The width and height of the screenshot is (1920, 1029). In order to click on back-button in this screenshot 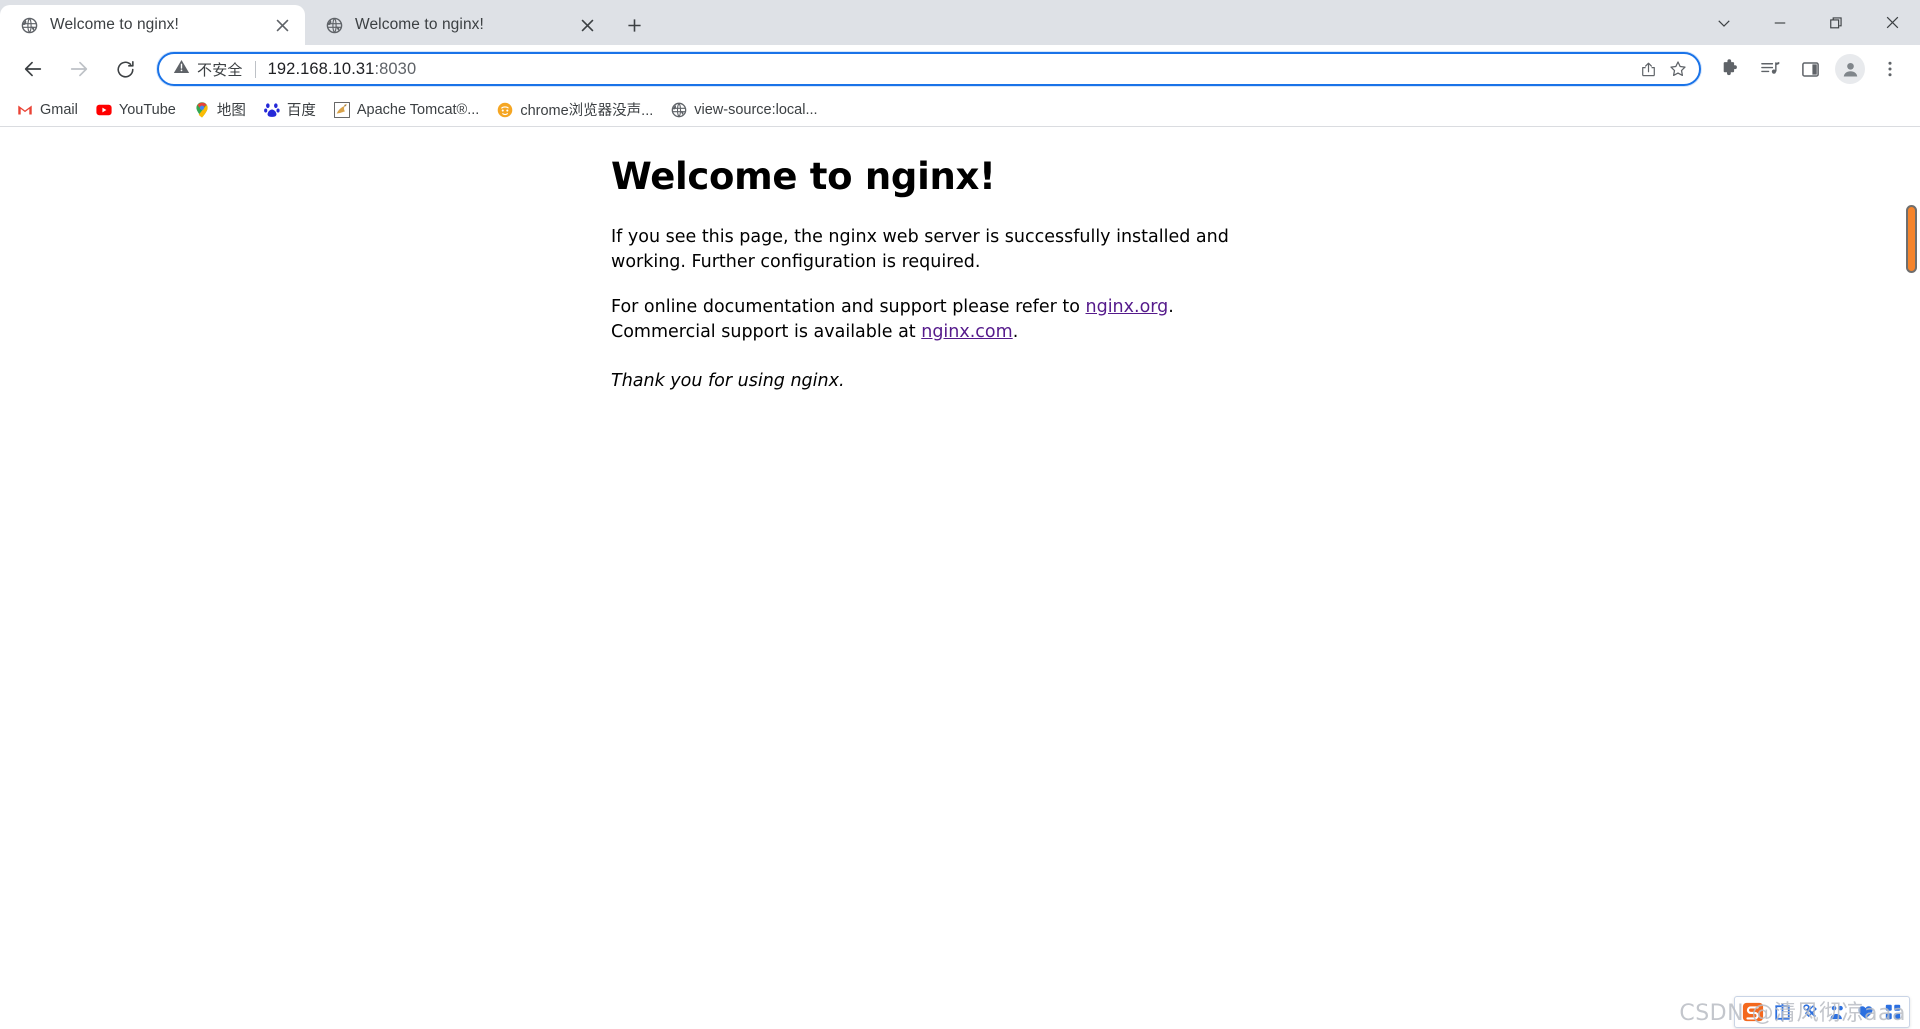, I will do `click(33, 69)`.